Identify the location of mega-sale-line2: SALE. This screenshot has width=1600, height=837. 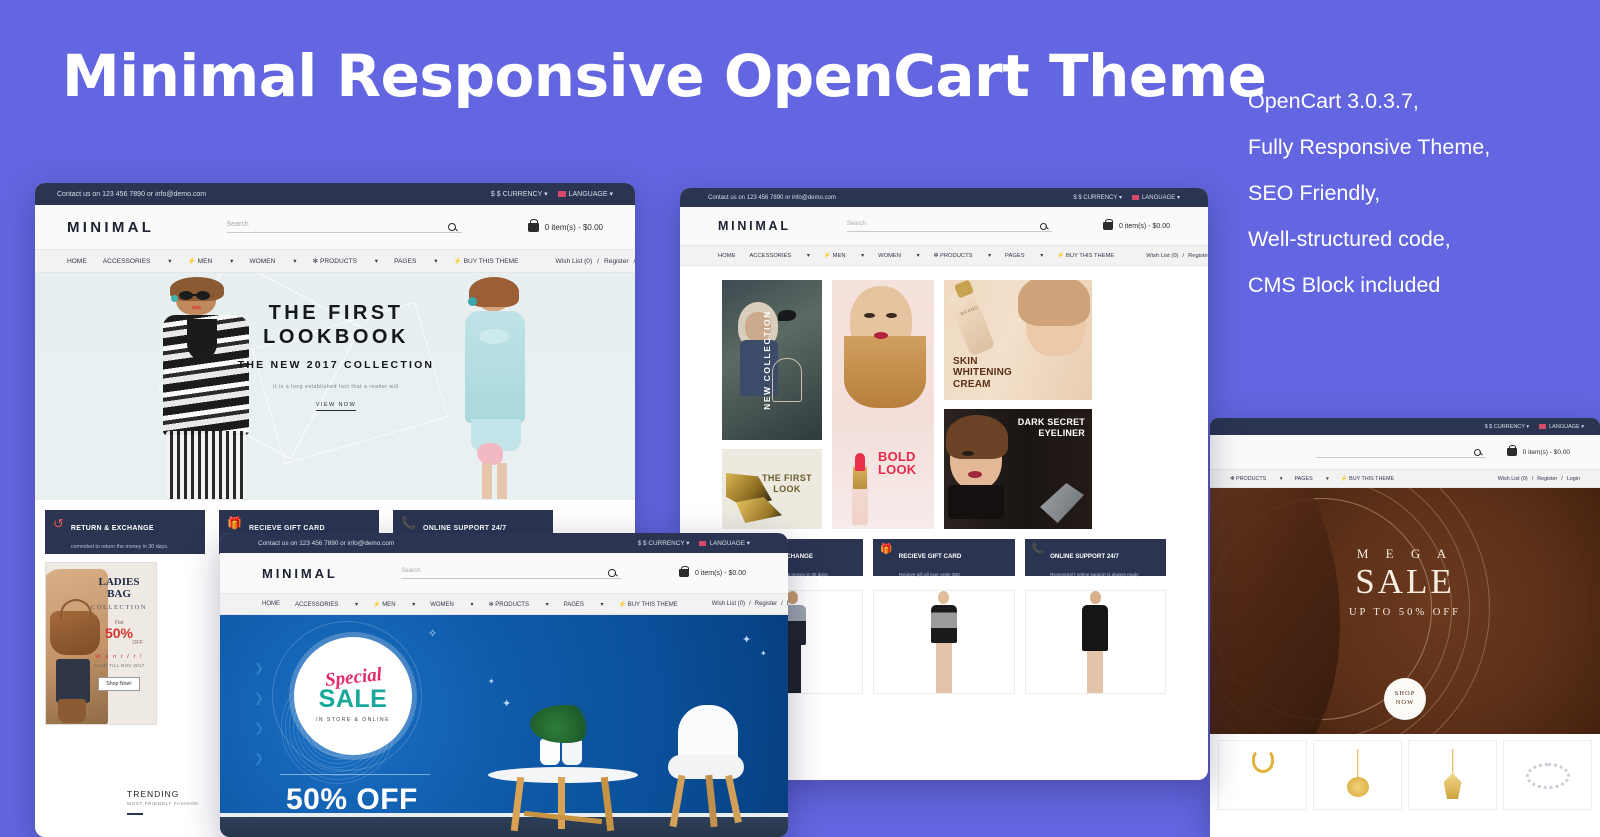
(1405, 581).